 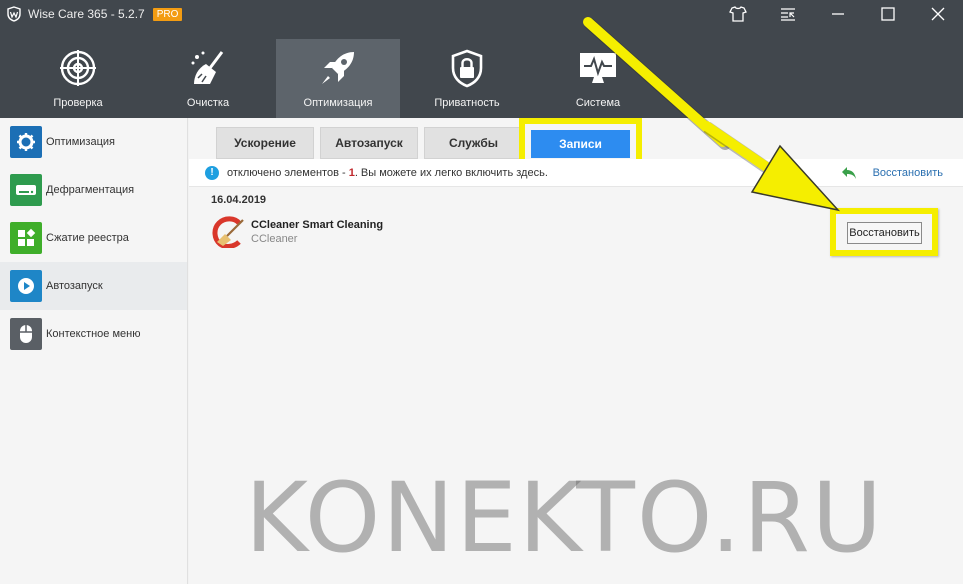 I want to click on tab-autorun: Автозапуск, so click(x=369, y=143).